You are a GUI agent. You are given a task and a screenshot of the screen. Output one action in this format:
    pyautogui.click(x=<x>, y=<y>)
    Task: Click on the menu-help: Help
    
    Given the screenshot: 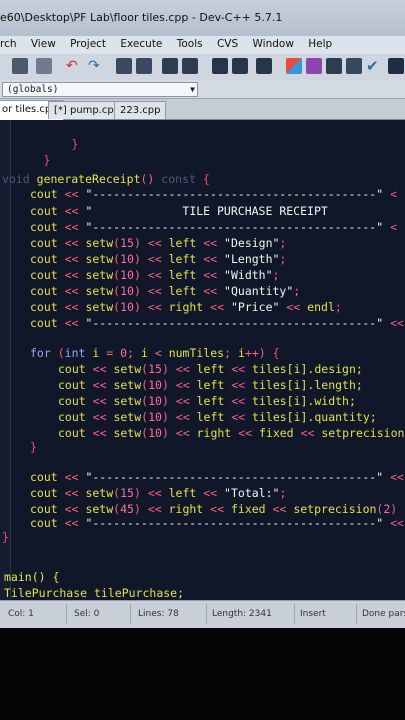 What is the action you would take?
    pyautogui.click(x=319, y=43)
    